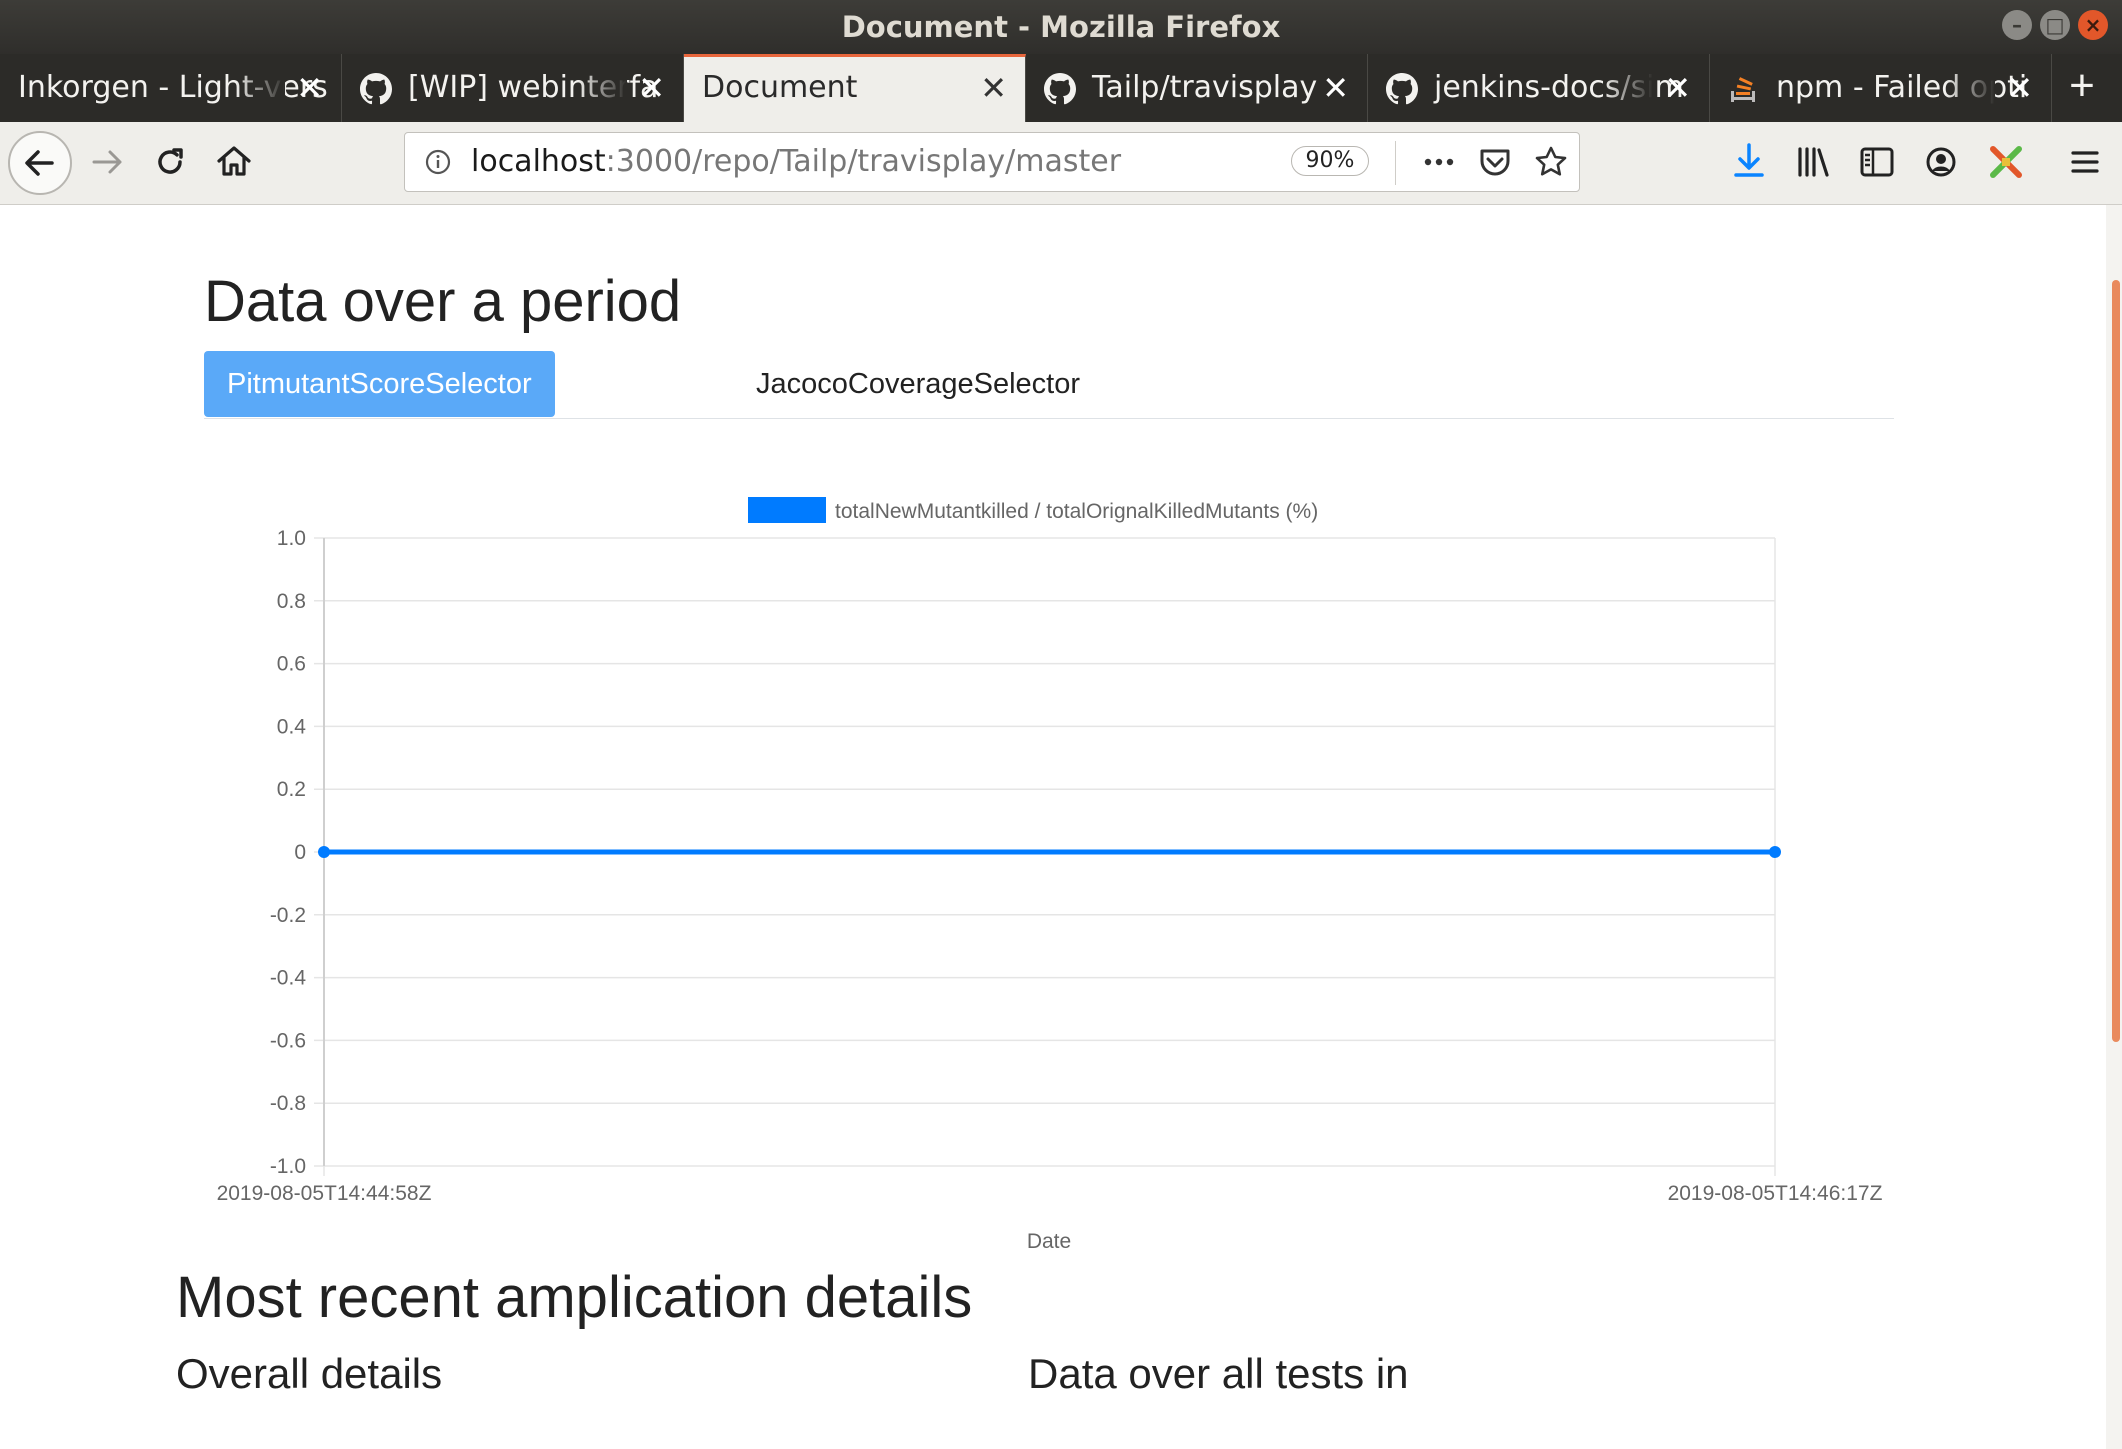  What do you see at coordinates (1749, 161) in the screenshot?
I see `download-icon` at bounding box center [1749, 161].